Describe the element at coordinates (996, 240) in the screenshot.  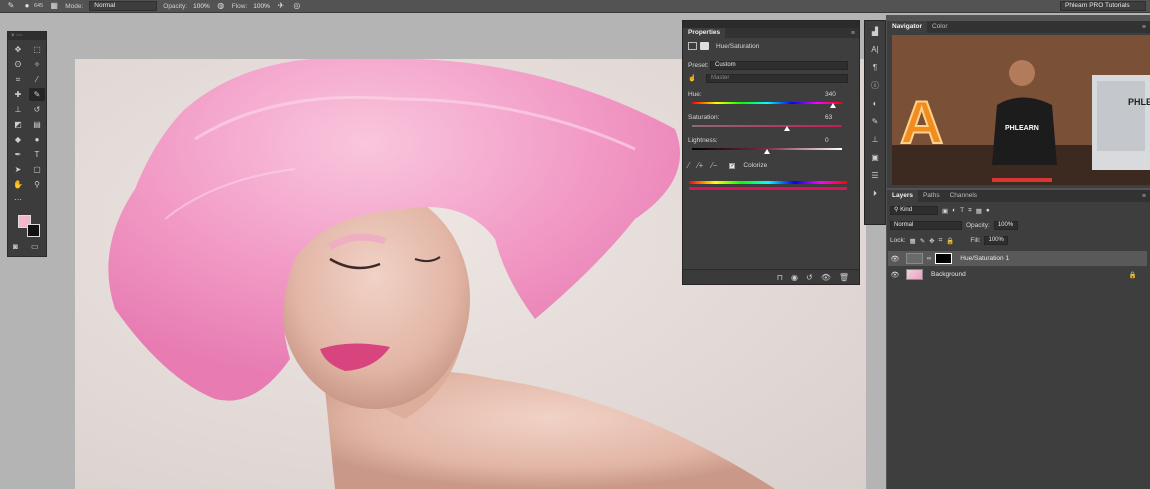
I see `fill-value: 100%` at that location.